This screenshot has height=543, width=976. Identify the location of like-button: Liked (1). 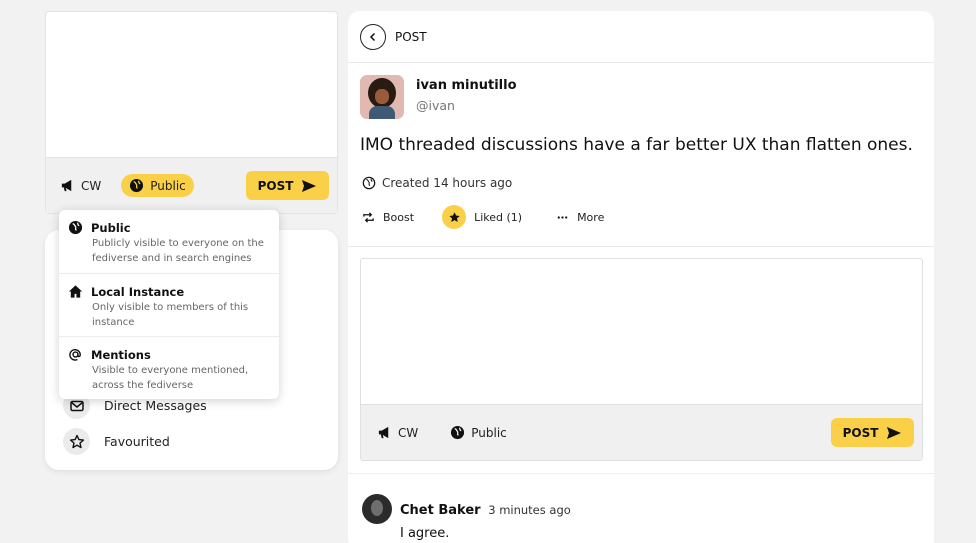
(482, 217).